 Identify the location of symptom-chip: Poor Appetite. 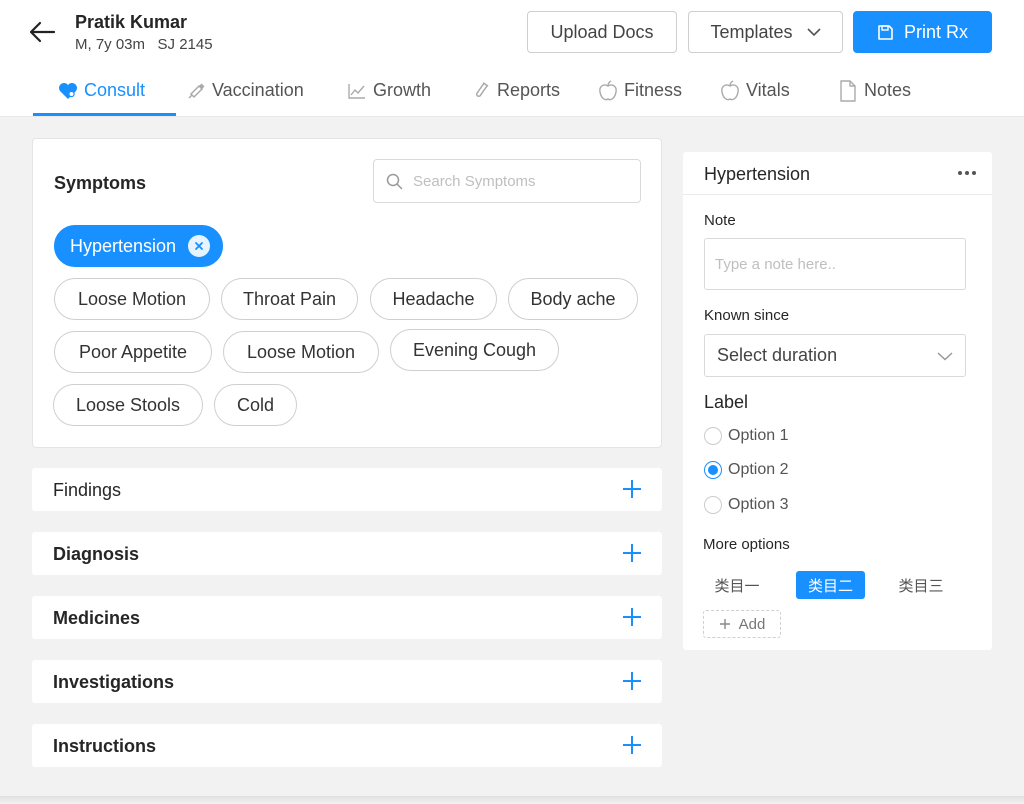
(133, 352).